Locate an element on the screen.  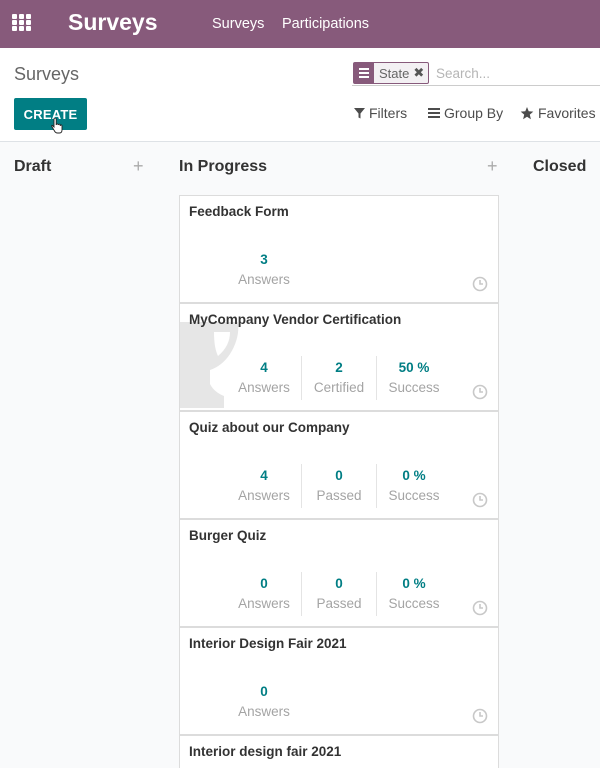
filters-label: Filters is located at coordinates (388, 113).